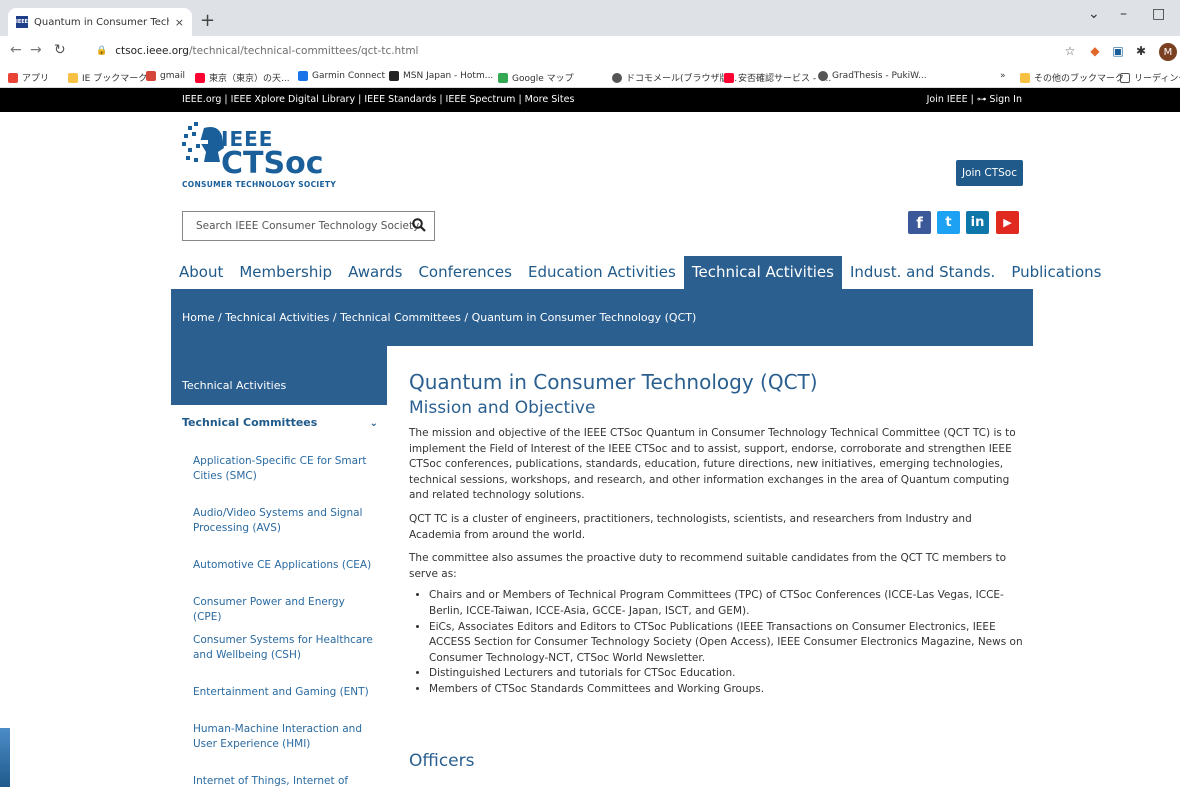 The height and width of the screenshot is (789, 1180). Describe the element at coordinates (502, 408) in the screenshot. I see `mission-heading: Mission and Objective` at that location.